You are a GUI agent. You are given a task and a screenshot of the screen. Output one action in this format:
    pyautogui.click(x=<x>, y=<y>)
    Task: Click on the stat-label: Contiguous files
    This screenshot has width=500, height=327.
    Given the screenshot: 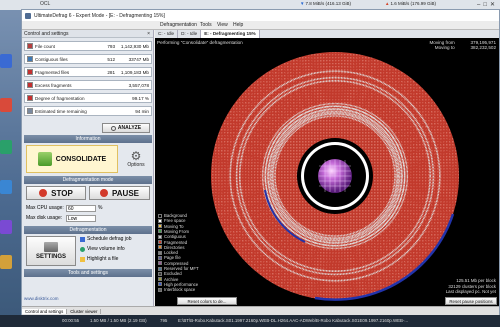 What is the action you would take?
    pyautogui.click(x=51, y=59)
    